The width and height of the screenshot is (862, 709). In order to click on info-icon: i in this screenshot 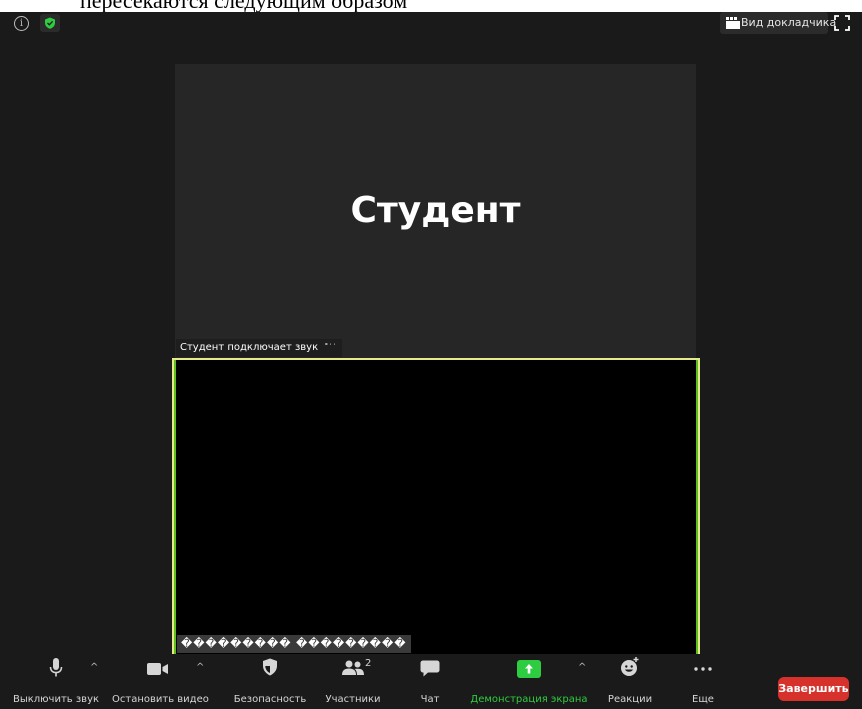, I will do `click(21, 23)`.